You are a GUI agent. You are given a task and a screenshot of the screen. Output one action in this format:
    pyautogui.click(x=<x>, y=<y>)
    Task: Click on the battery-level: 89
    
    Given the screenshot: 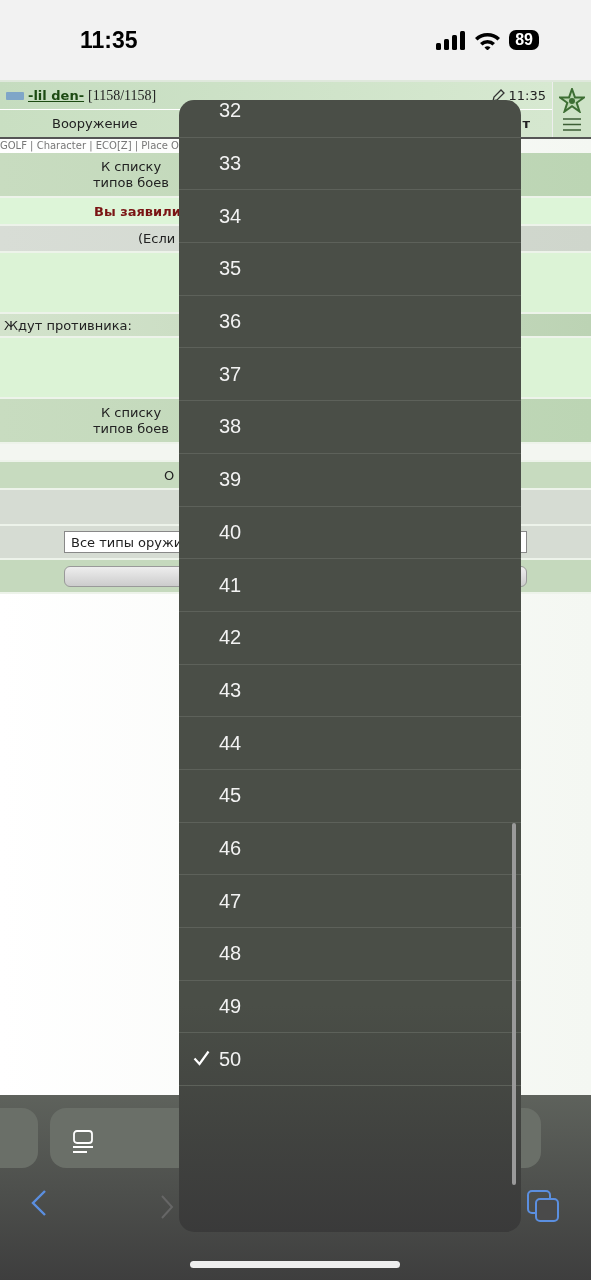 What is the action you would take?
    pyautogui.click(x=524, y=40)
    